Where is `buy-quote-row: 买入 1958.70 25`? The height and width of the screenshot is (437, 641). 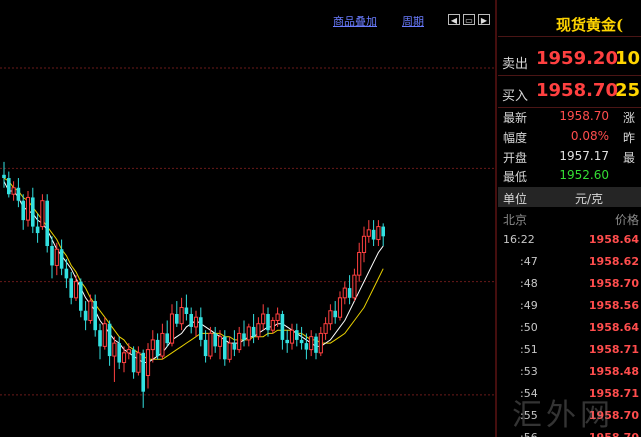 buy-quote-row: 买入 1958.70 25 is located at coordinates (569, 92).